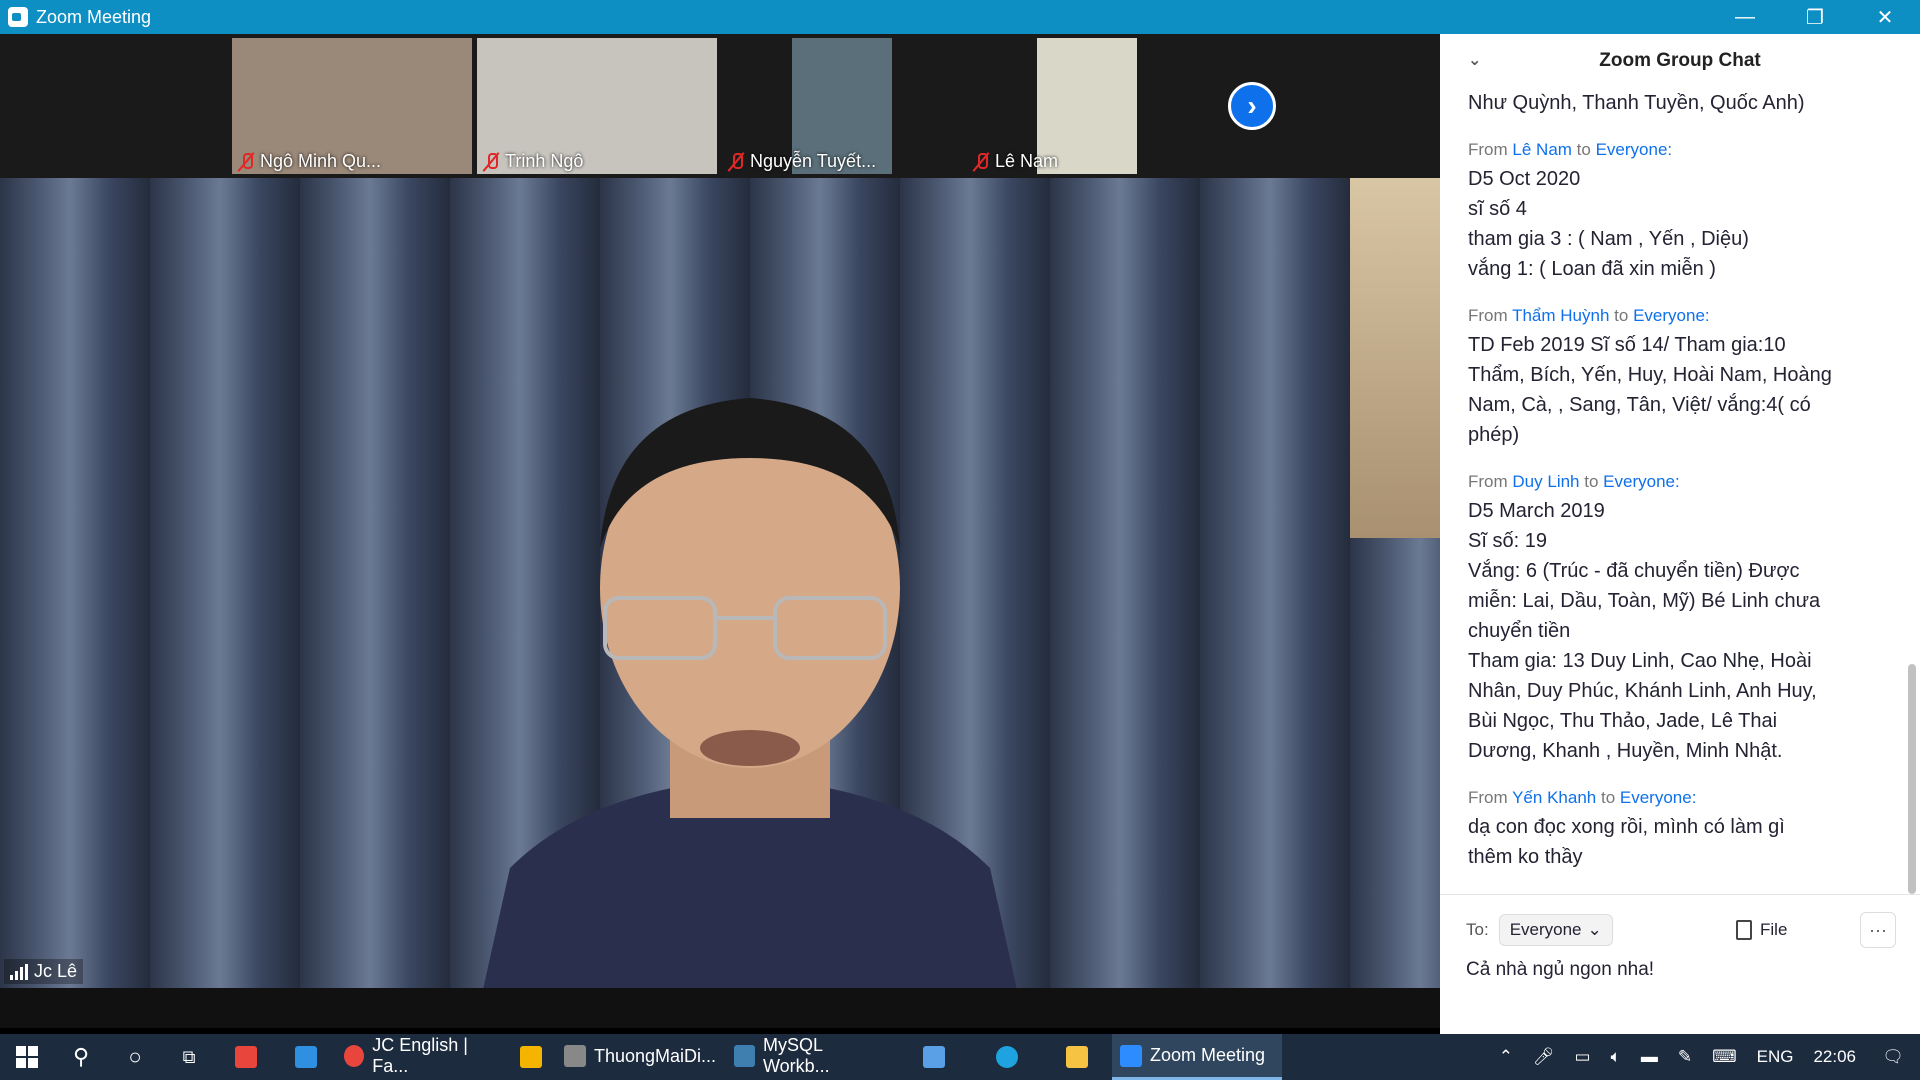 The image size is (1920, 1080). What do you see at coordinates (27, 1057) in the screenshot?
I see `windows-start-icon` at bounding box center [27, 1057].